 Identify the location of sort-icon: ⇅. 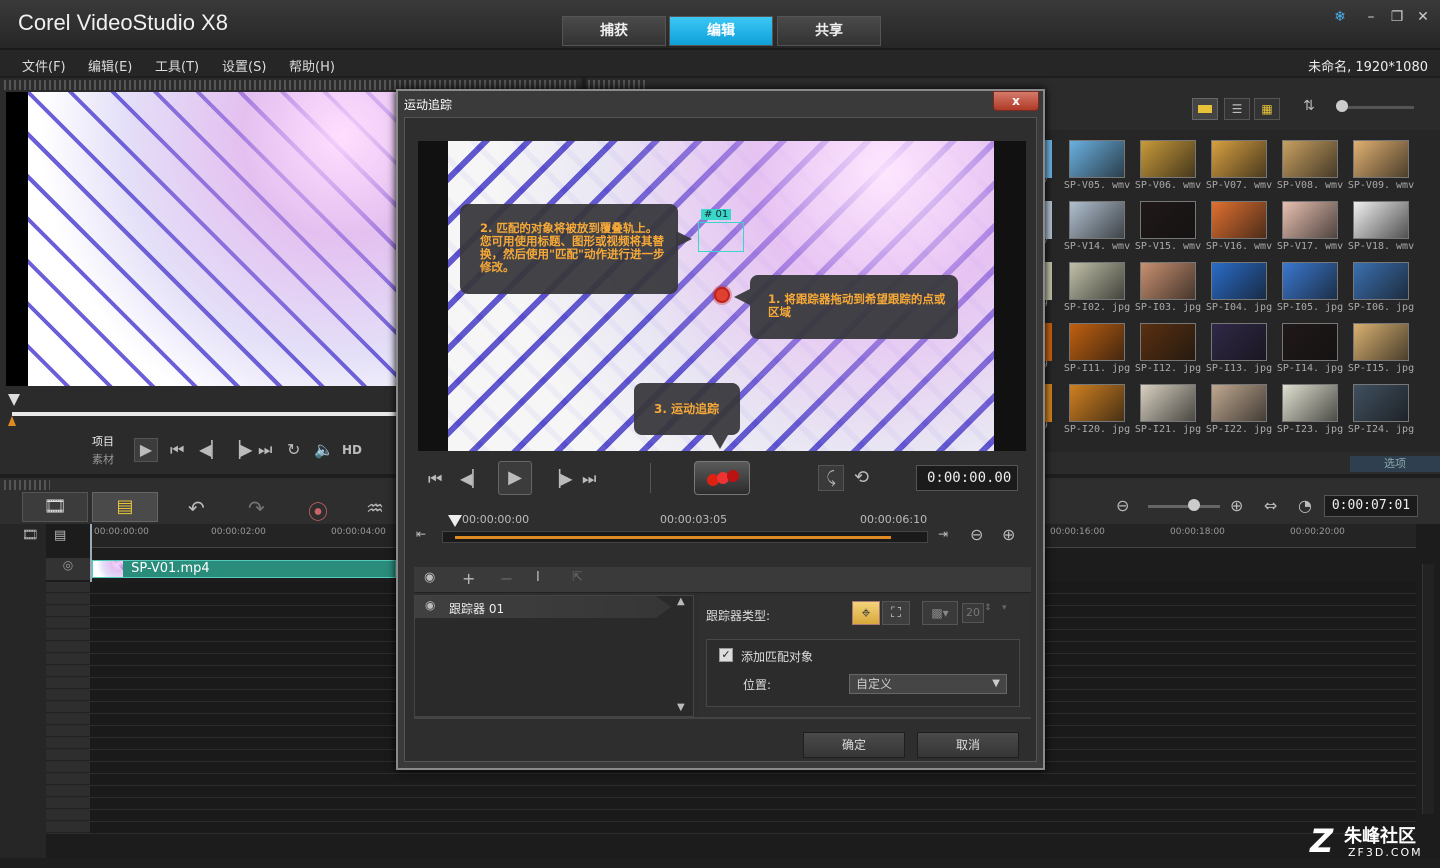
(1309, 109).